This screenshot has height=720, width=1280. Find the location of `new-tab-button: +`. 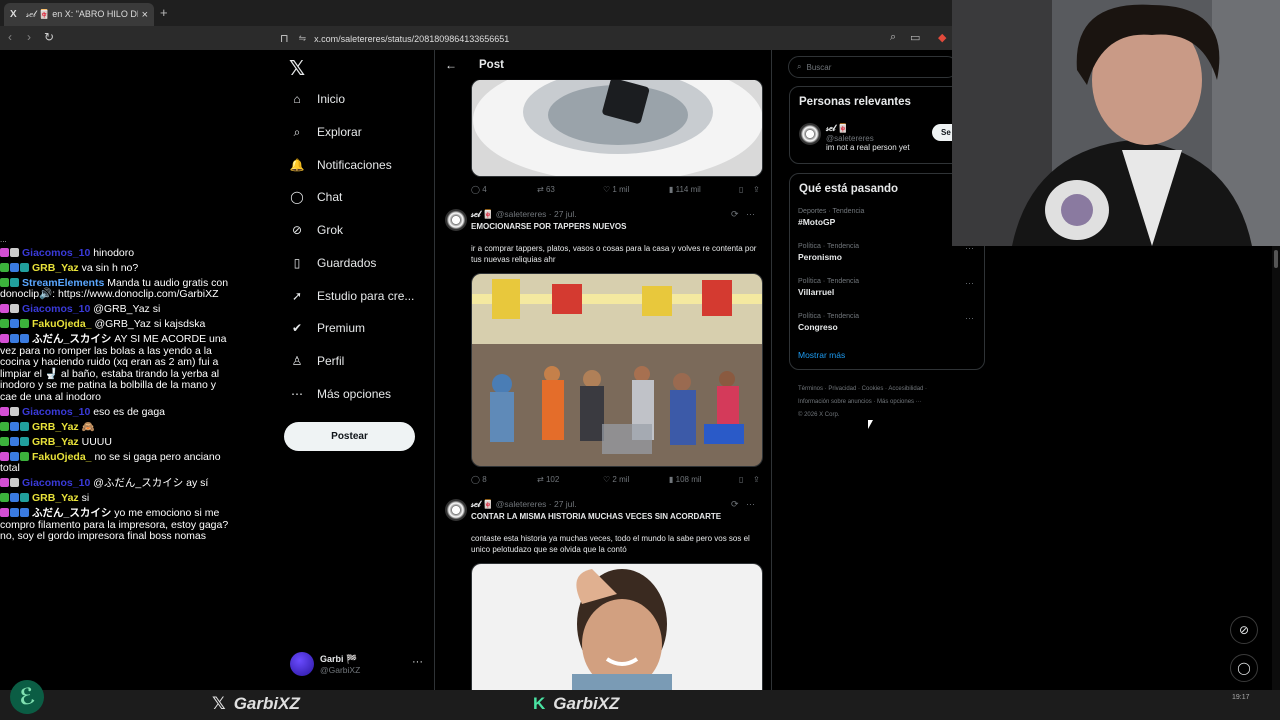

new-tab-button: + is located at coordinates (164, 12).